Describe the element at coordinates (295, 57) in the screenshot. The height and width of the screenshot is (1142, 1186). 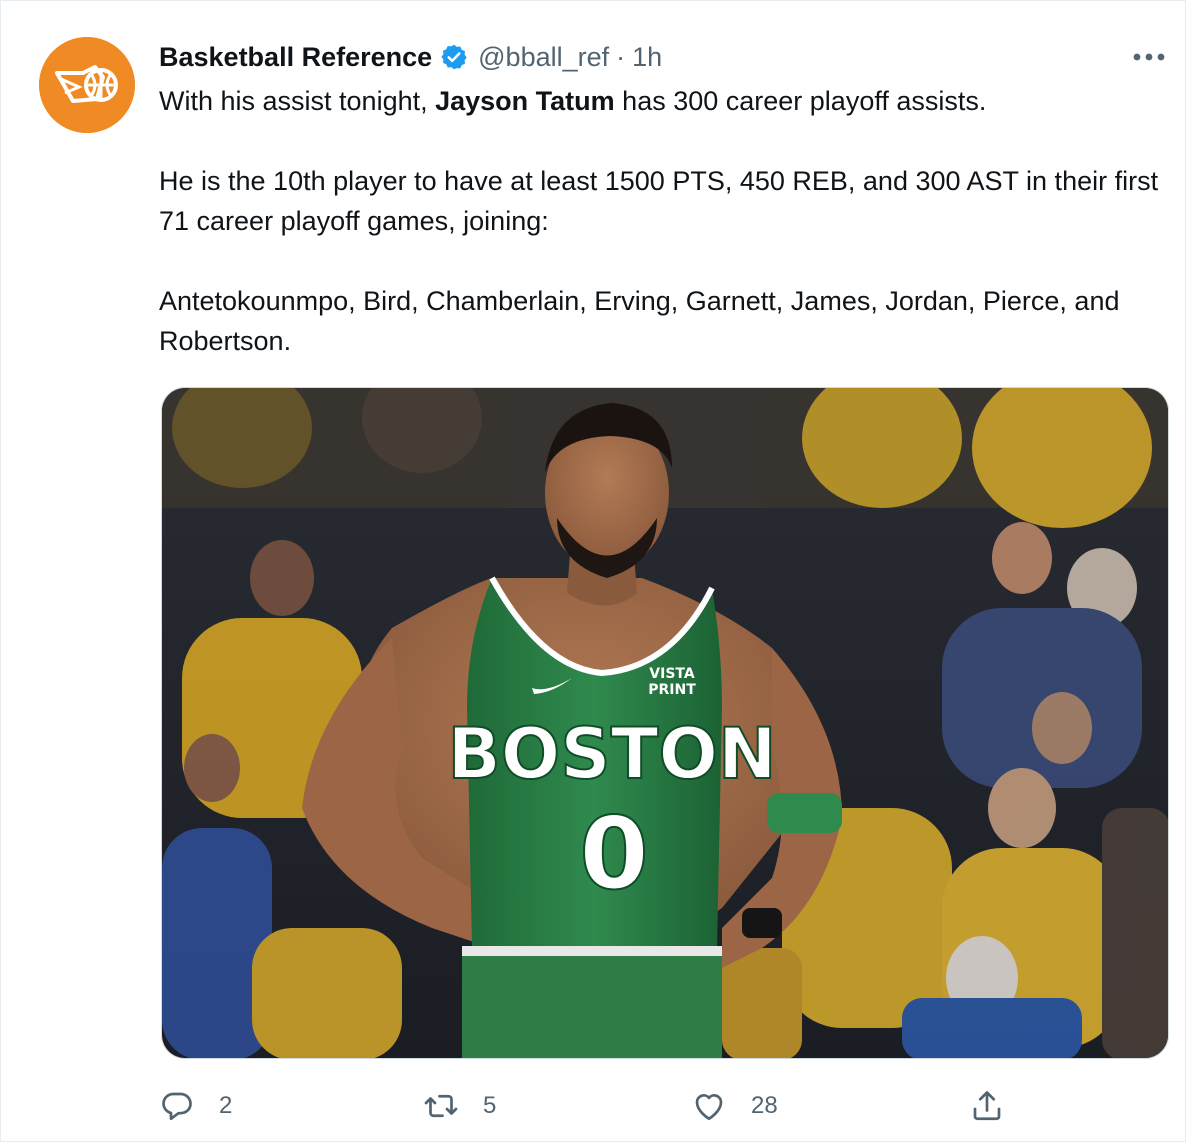
I see `display-name: Basketball Reference` at that location.